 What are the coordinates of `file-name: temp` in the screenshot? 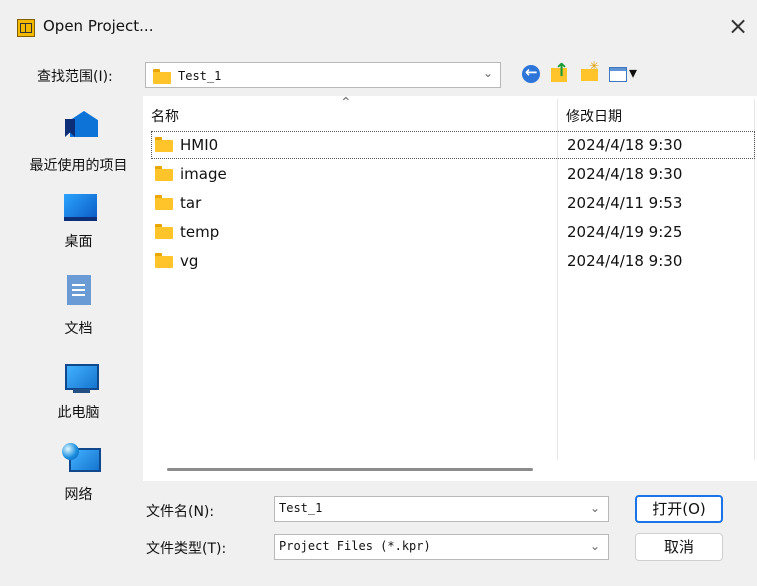 It's located at (200, 232).